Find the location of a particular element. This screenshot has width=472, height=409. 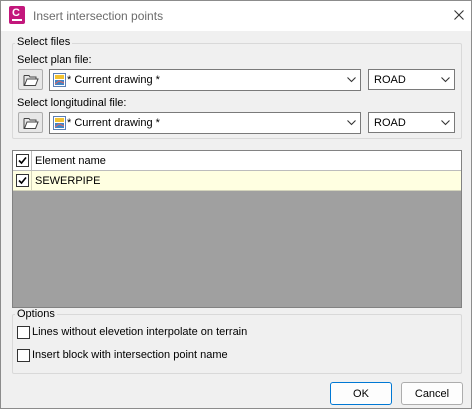

table-row: SEWERPIPE is located at coordinates (237, 181).